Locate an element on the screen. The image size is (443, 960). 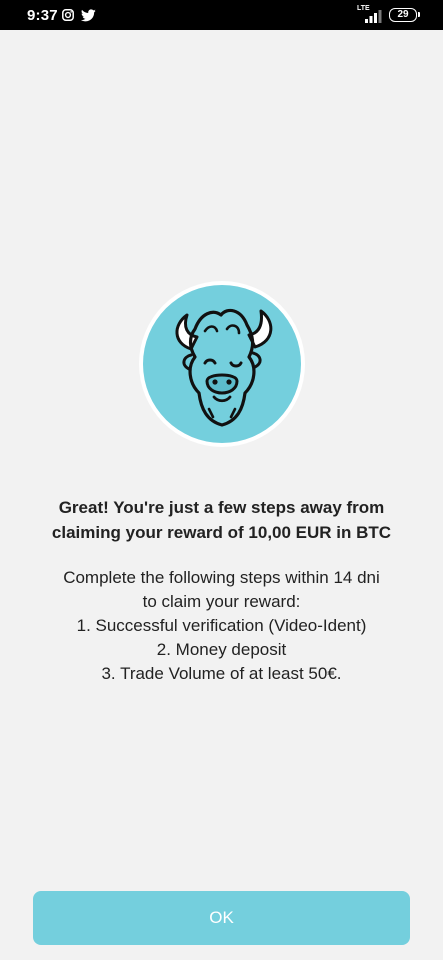
bison-logo-icon is located at coordinates (224, 367).